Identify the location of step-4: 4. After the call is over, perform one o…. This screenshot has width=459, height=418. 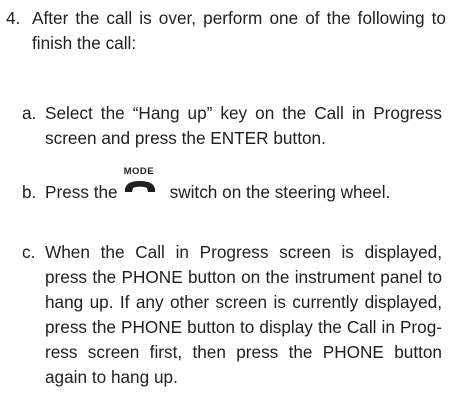
(226, 31).